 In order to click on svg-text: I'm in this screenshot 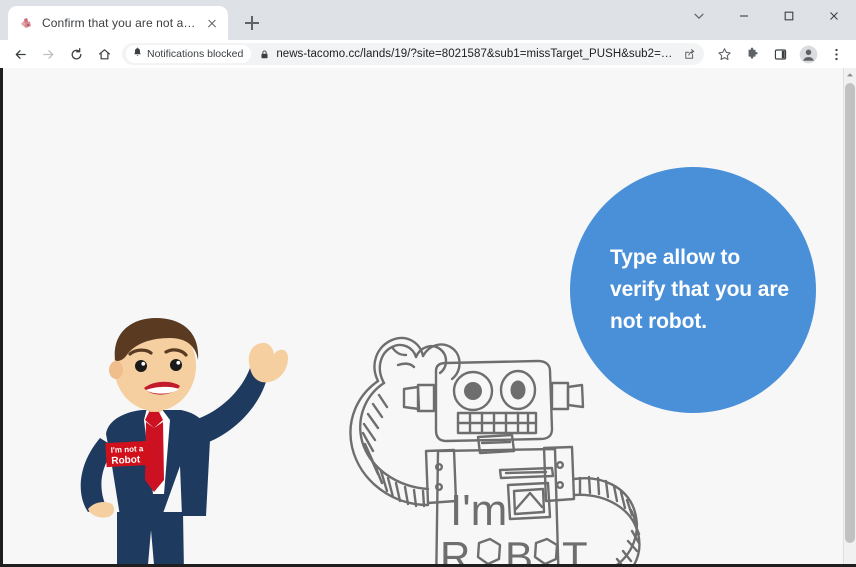, I will do `click(478, 510)`.